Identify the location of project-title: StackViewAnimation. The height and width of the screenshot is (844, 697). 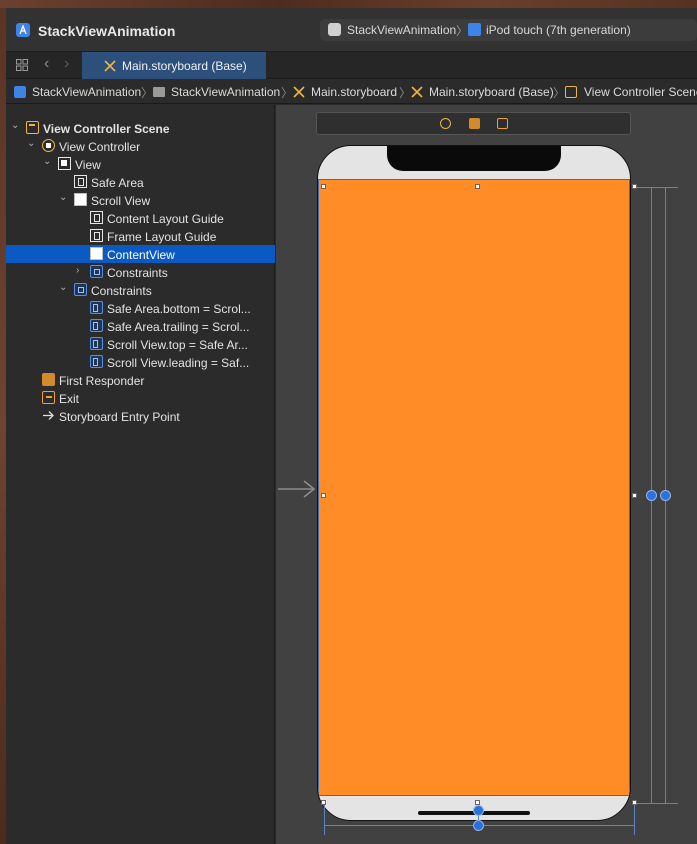
(107, 31).